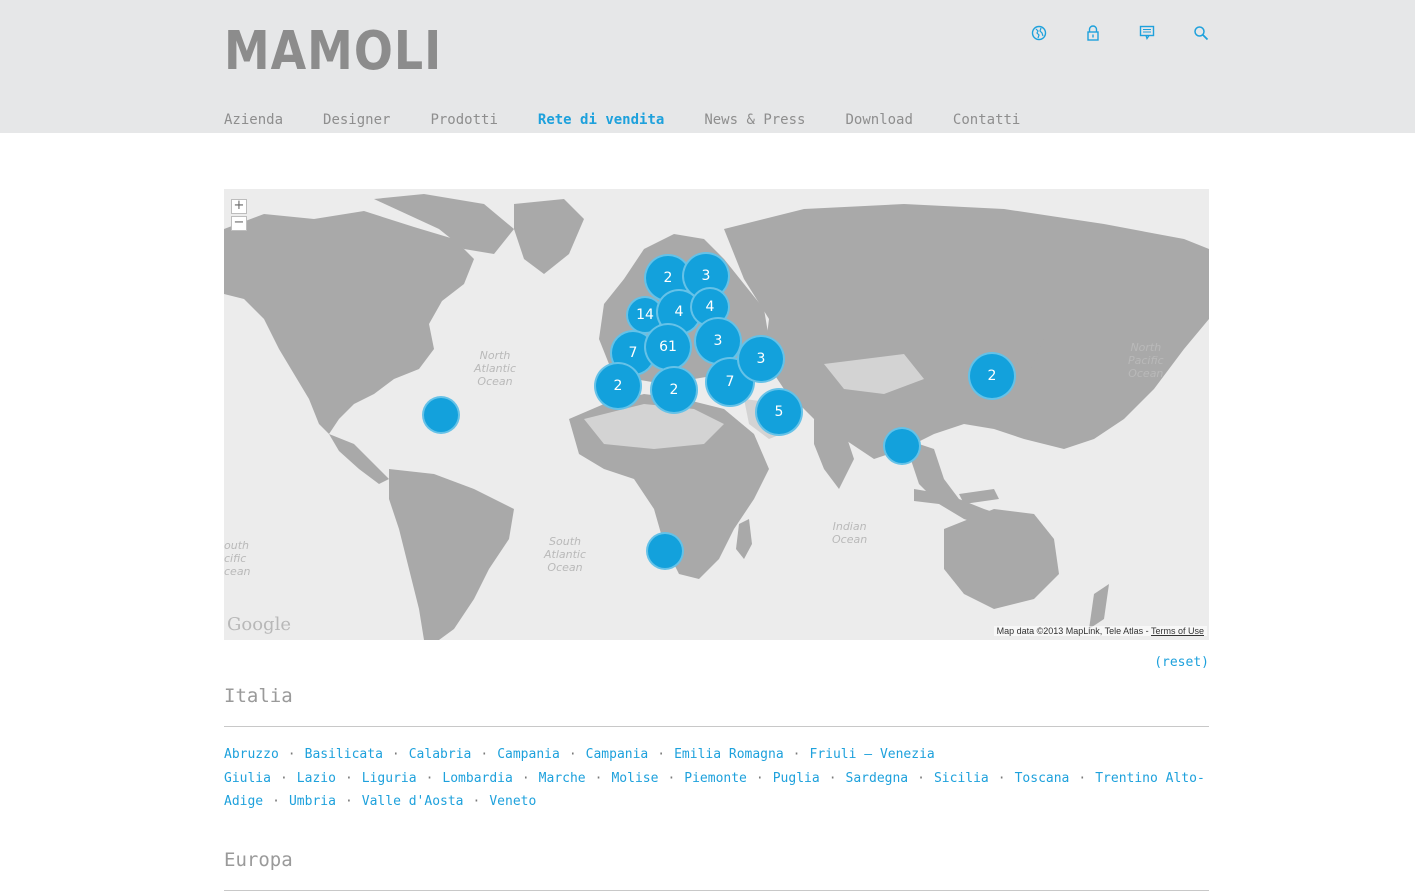 Image resolution: width=1415 pixels, height=893 pixels. What do you see at coordinates (1147, 33) in the screenshot?
I see `chat-icon` at bounding box center [1147, 33].